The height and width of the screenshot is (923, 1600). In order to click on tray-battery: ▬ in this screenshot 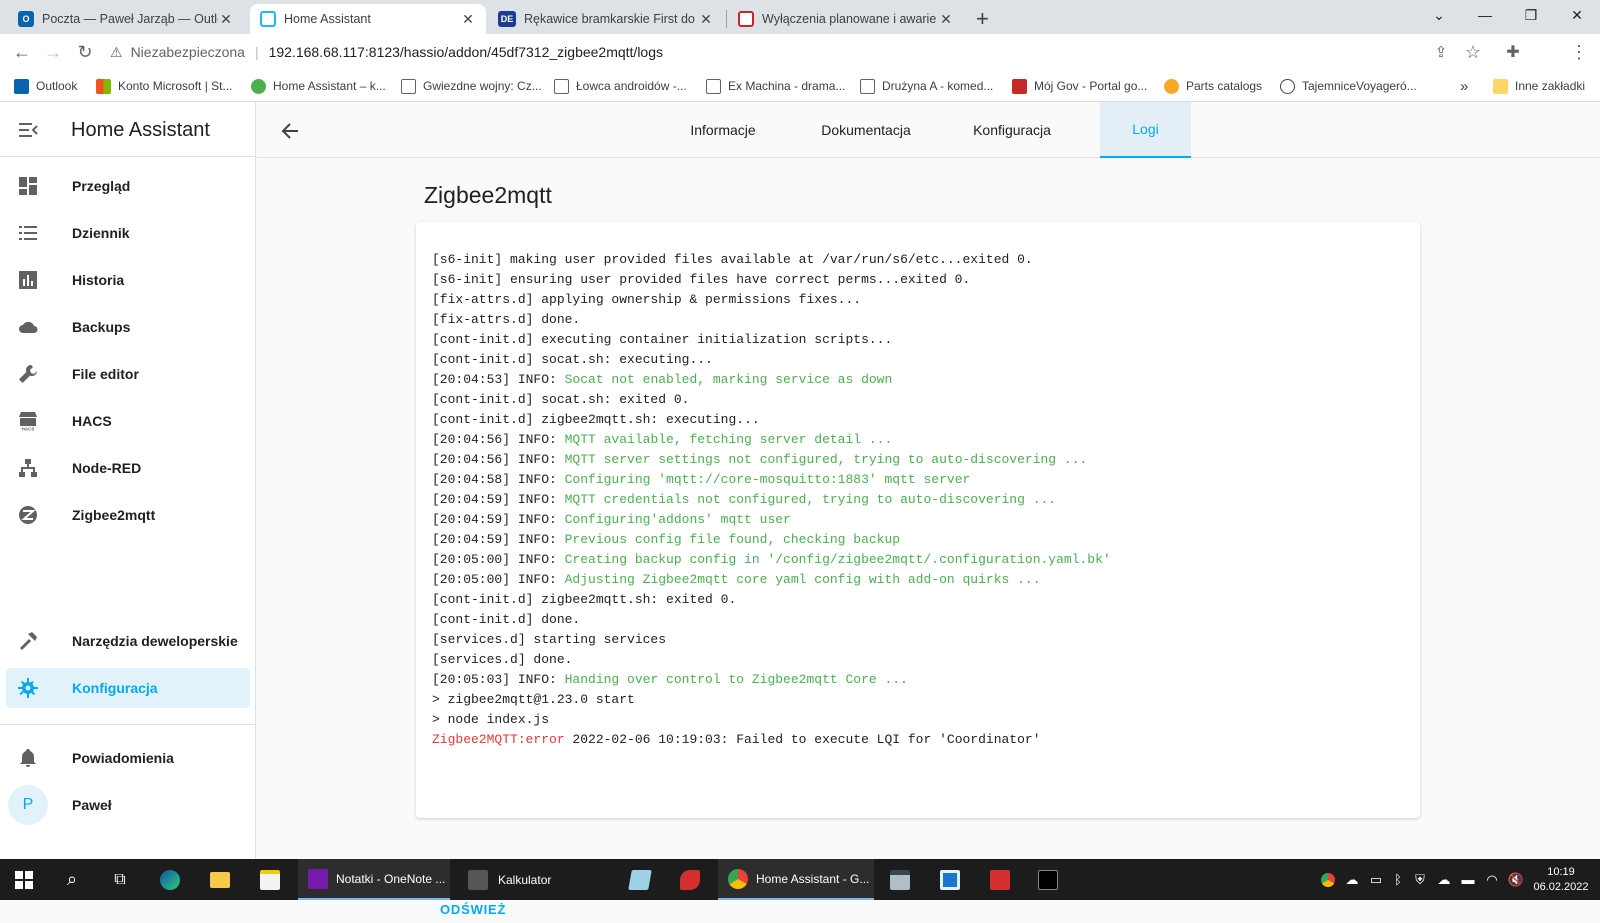, I will do `click(1468, 879)`.